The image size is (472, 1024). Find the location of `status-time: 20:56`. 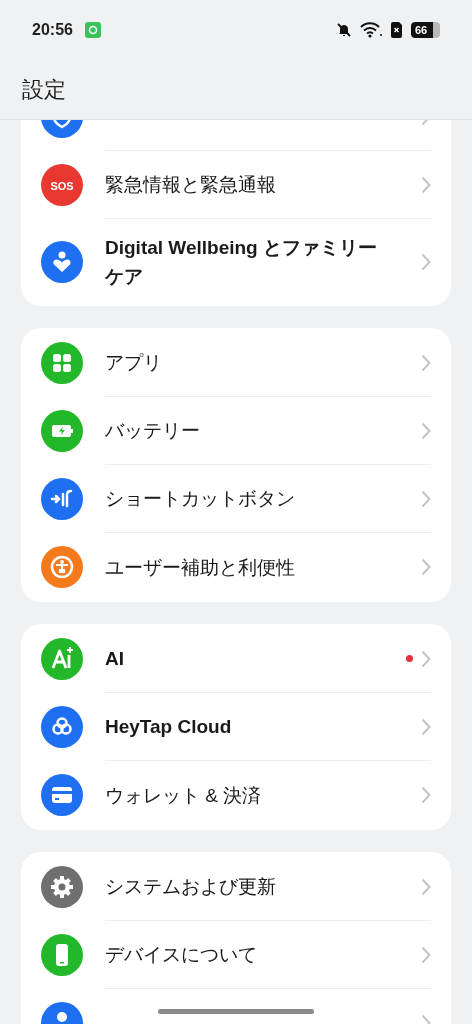

status-time: 20:56 is located at coordinates (52, 30).